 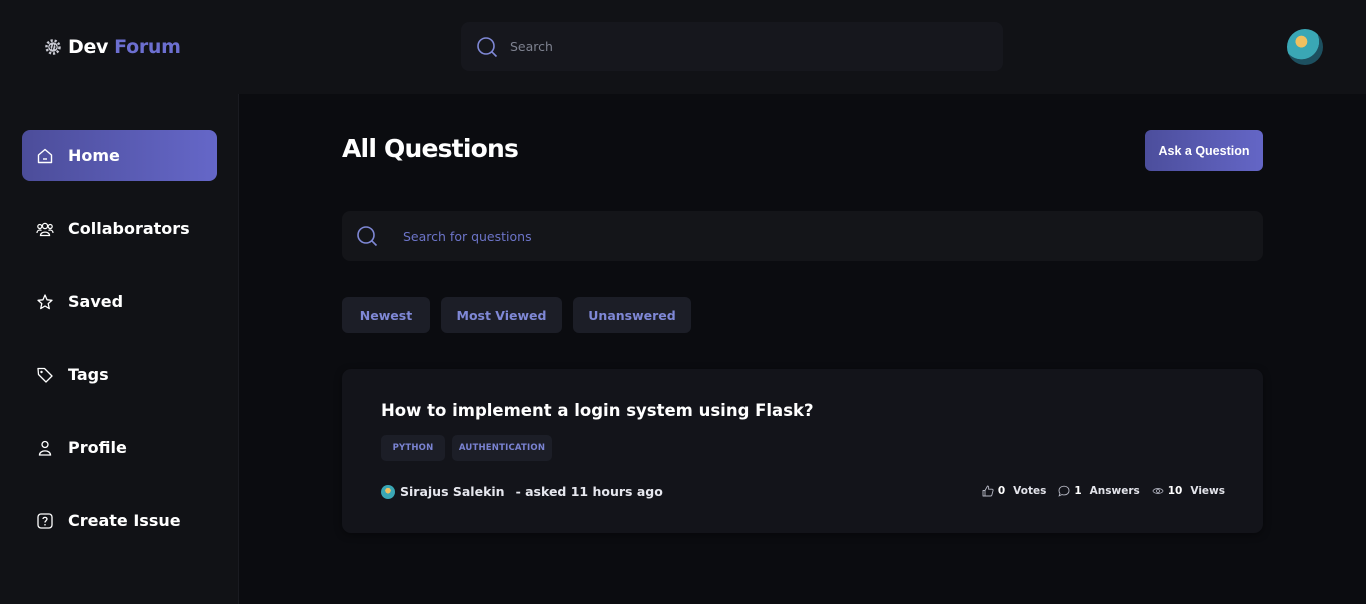 What do you see at coordinates (119, 374) in the screenshot?
I see `sidebar-item-tags: Tags` at bounding box center [119, 374].